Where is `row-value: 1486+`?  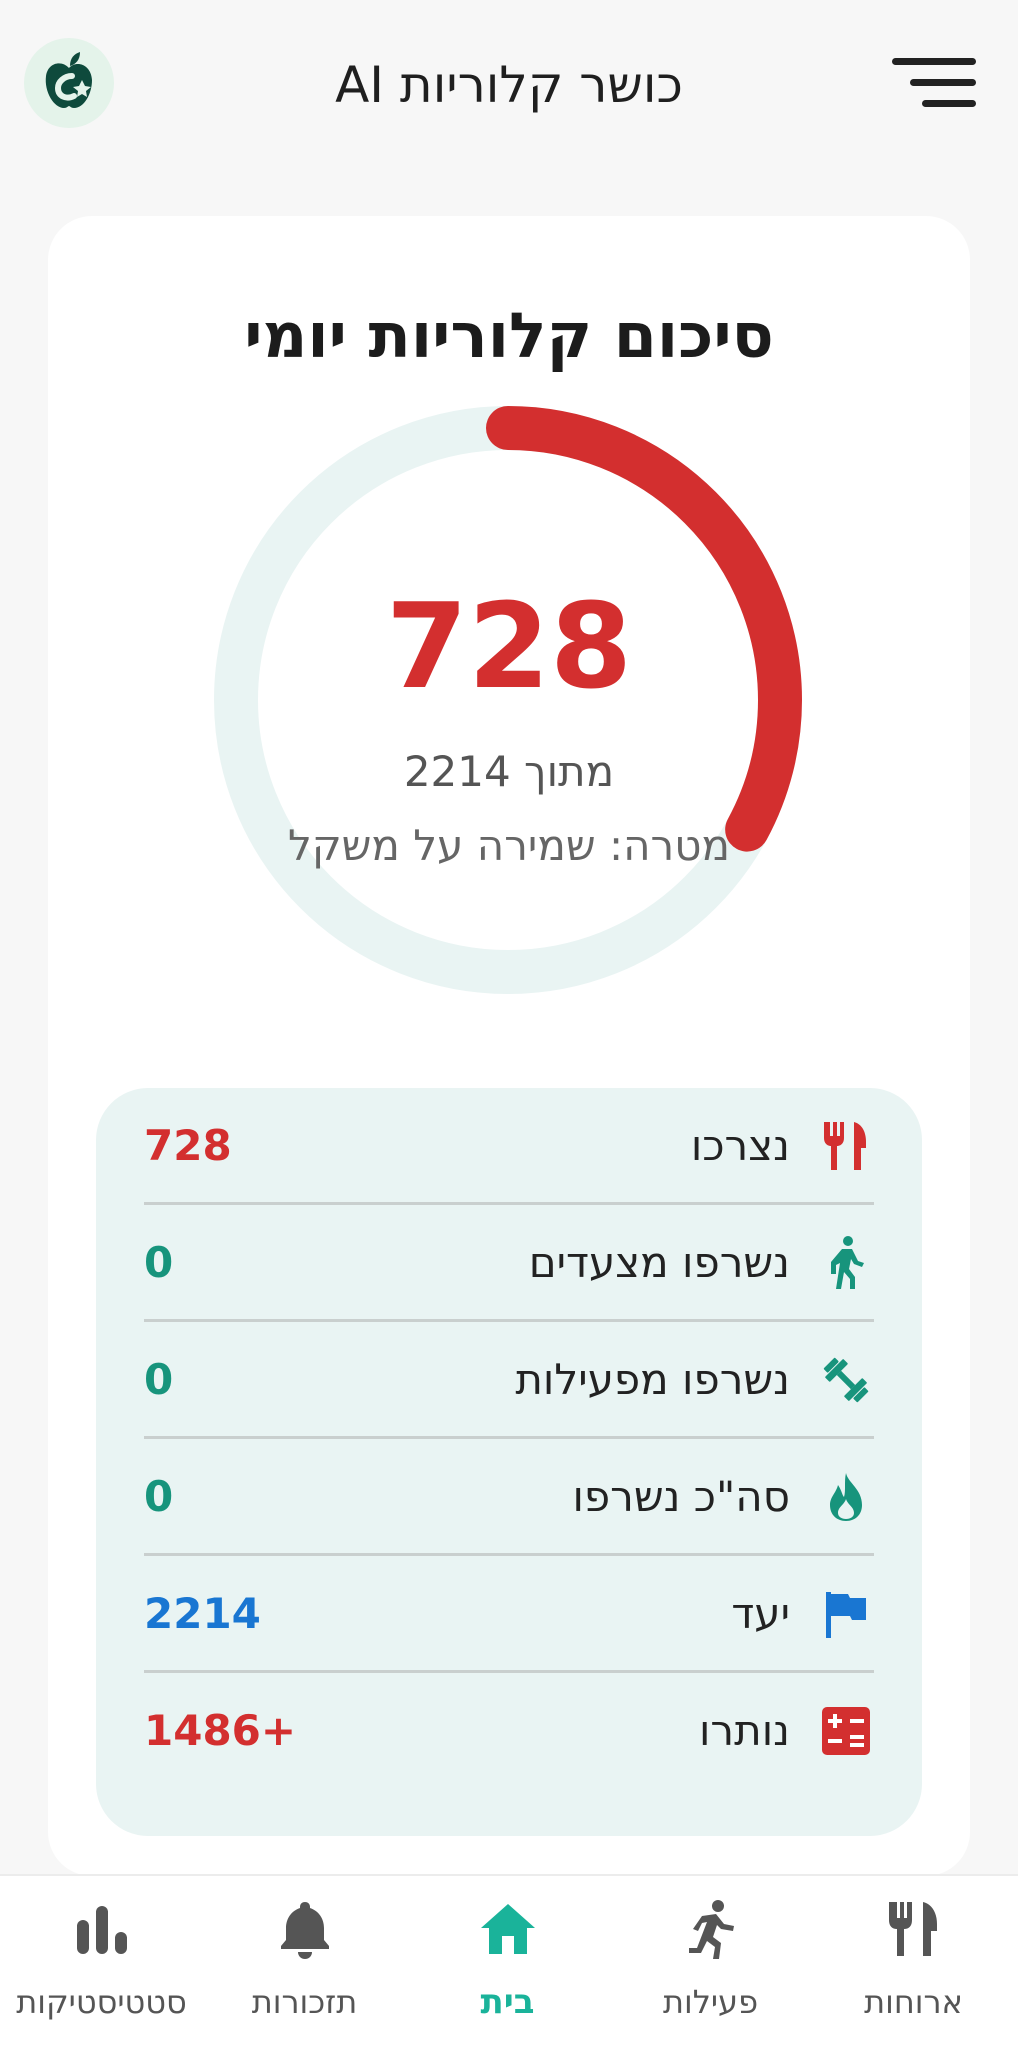 row-value: 1486+ is located at coordinates (220, 1730).